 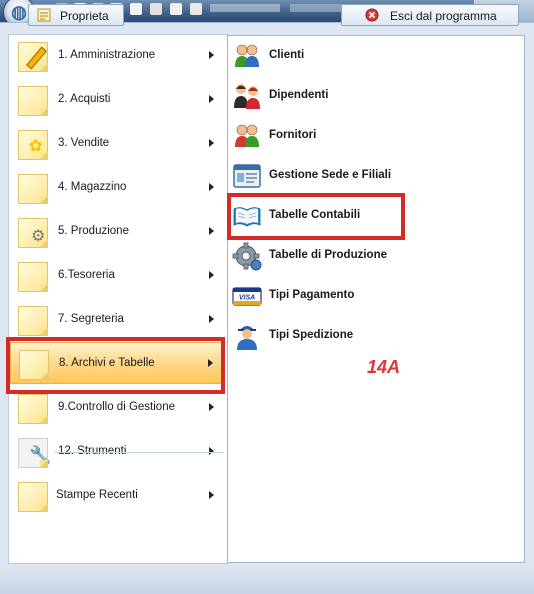 What do you see at coordinates (443, 16) in the screenshot?
I see `exit-label: Esci dal programma` at bounding box center [443, 16].